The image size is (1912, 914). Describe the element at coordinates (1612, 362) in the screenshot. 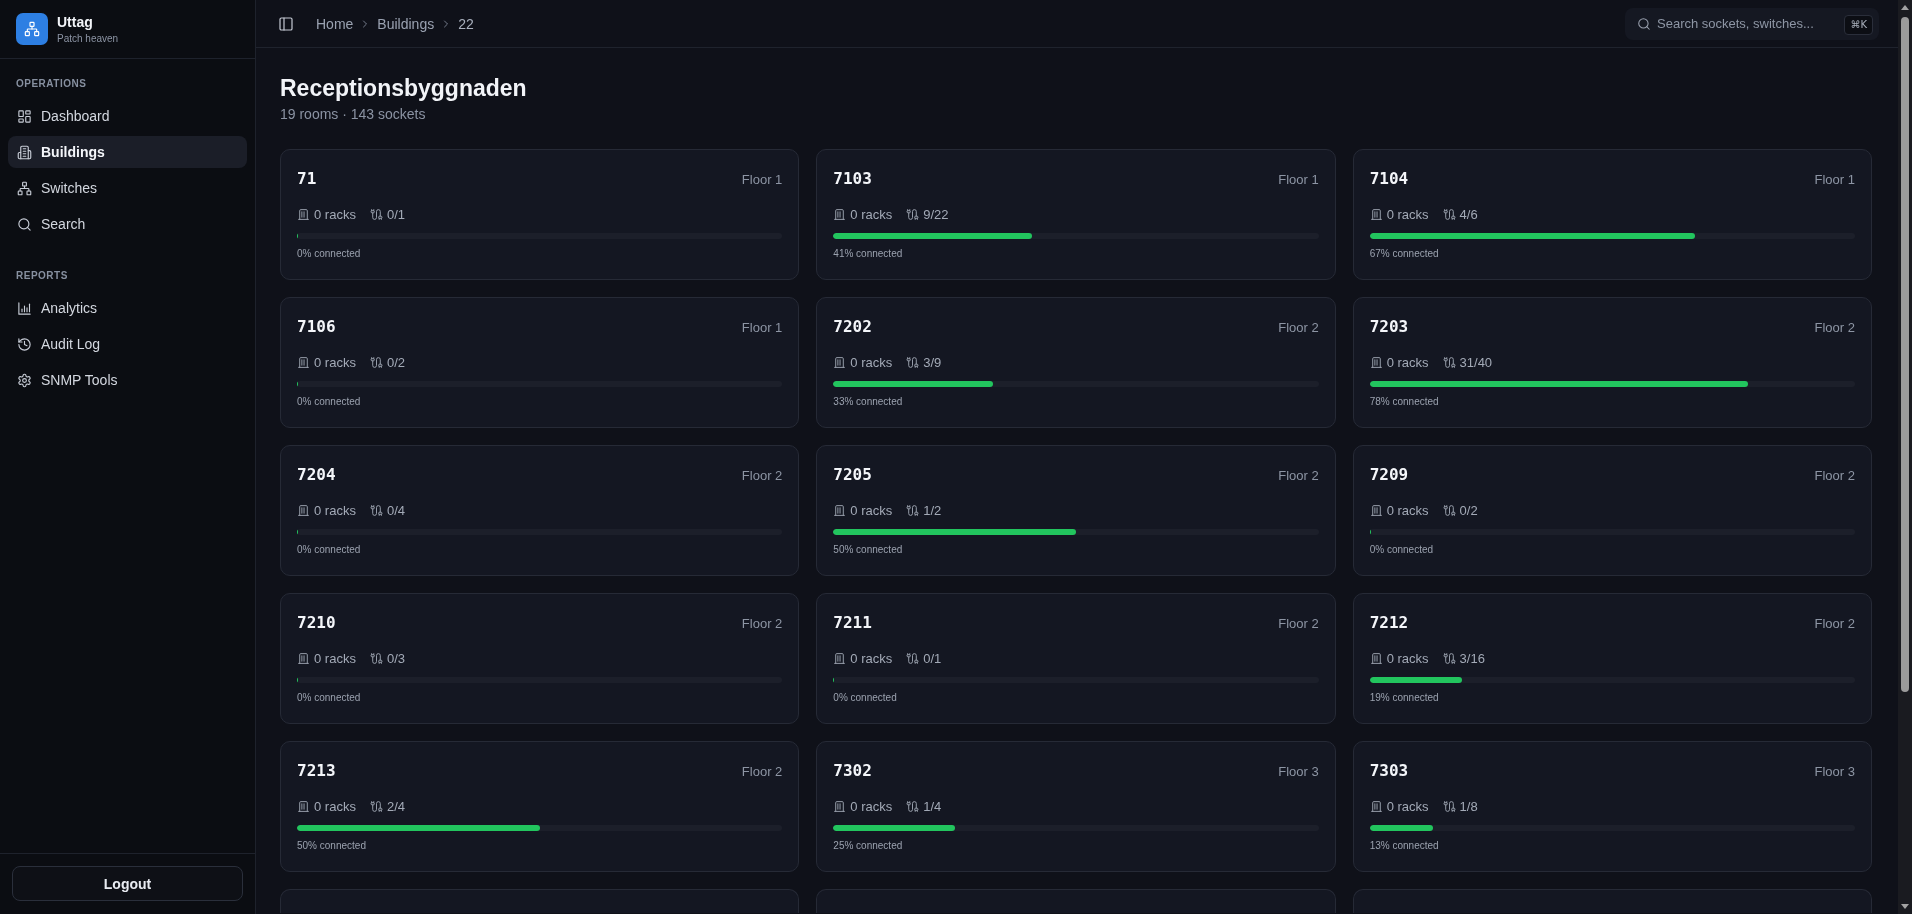

I see `room-card: 7203 Floor 2 0 racks 31/40 78% connected` at that location.